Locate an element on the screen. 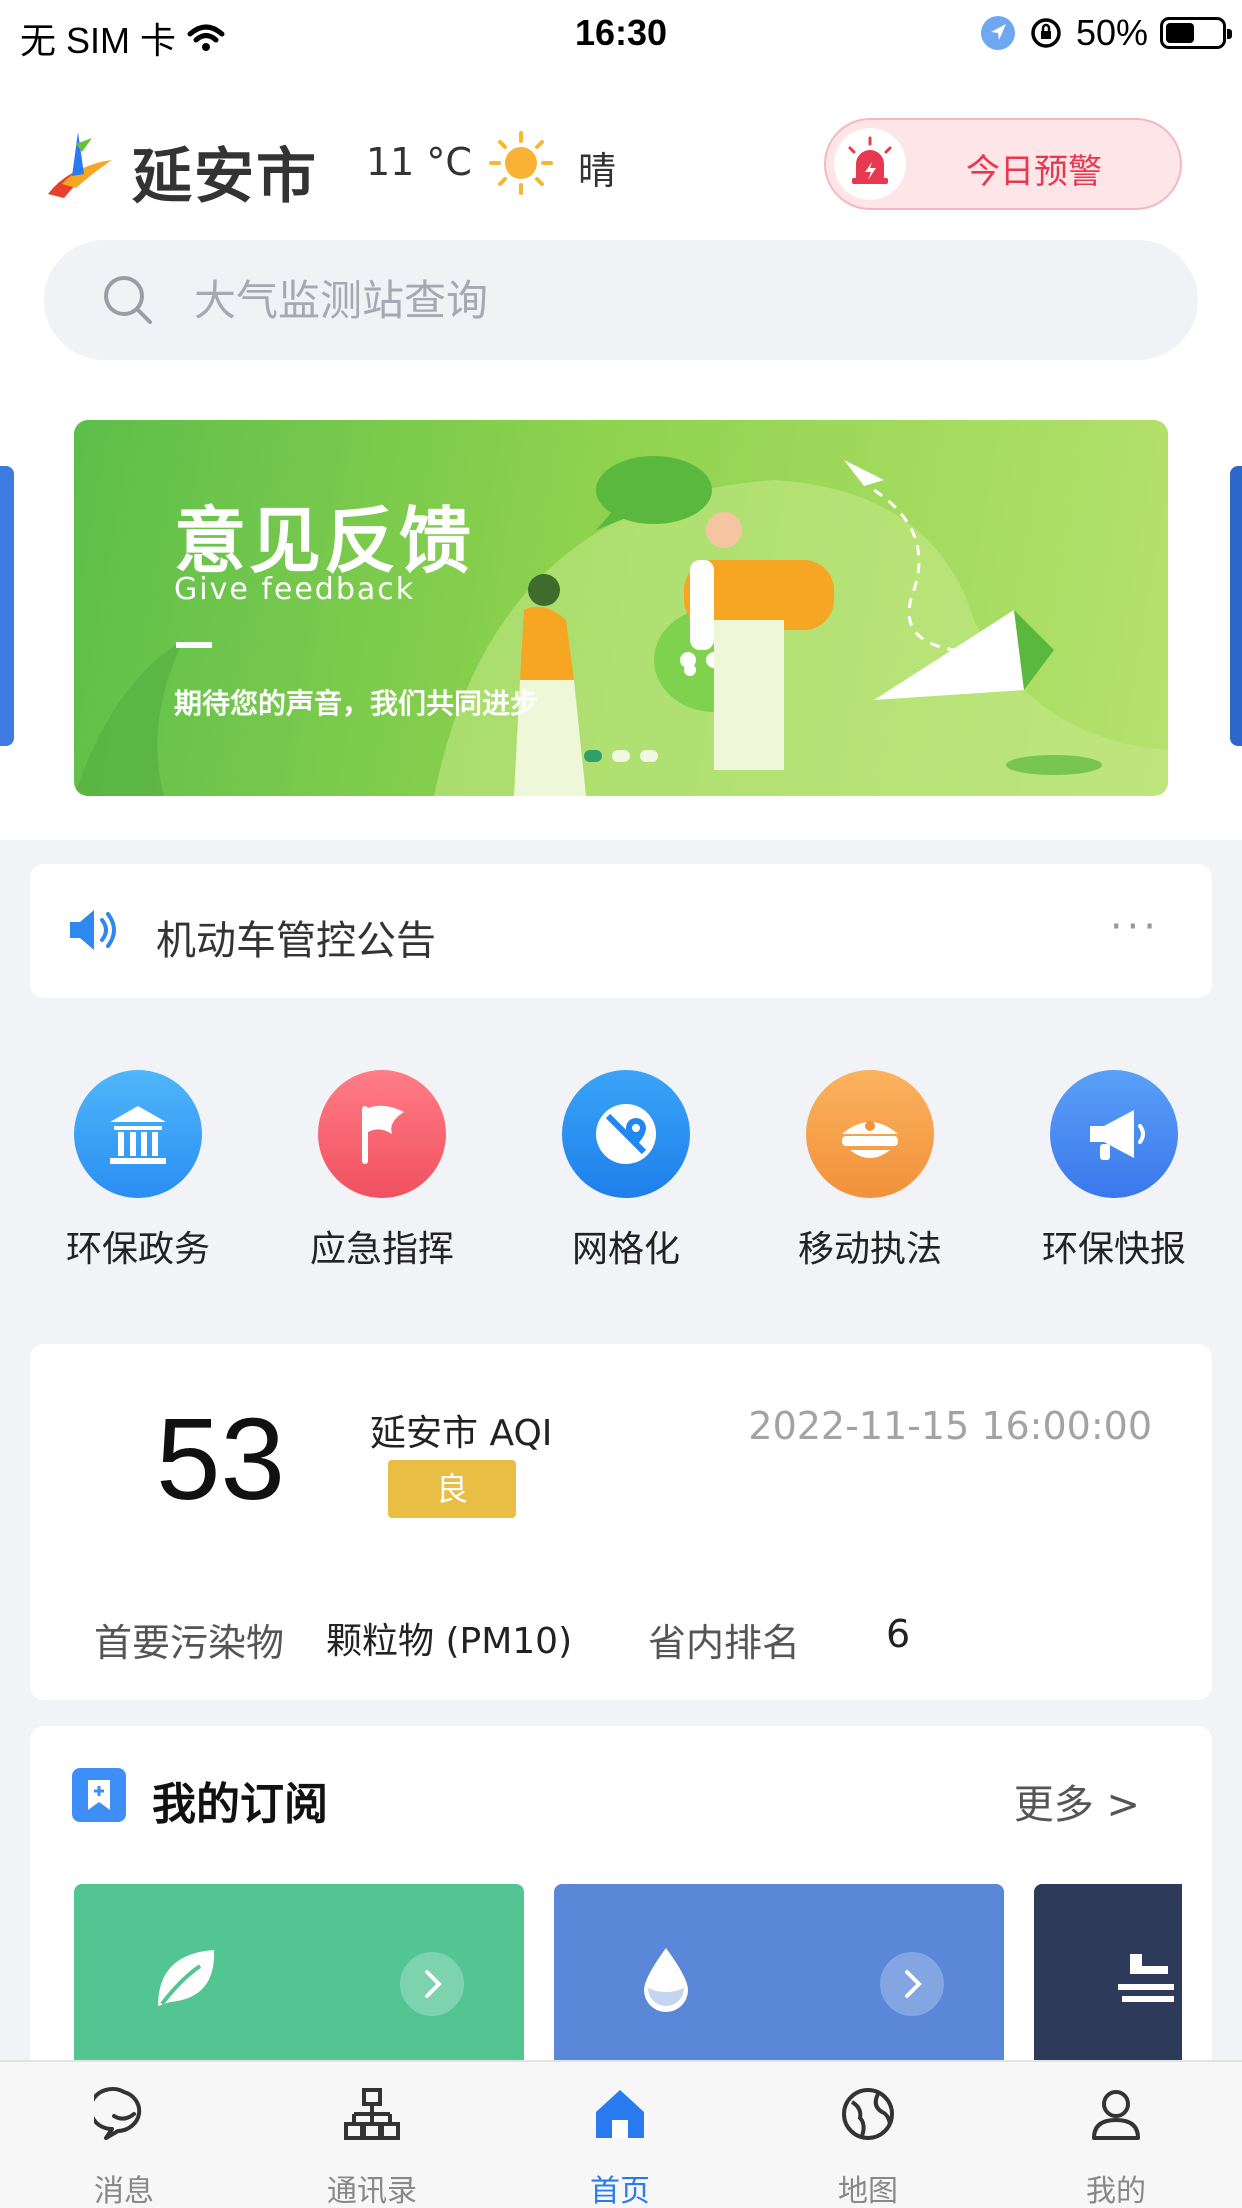  notice-text: 机动车管控公告 is located at coordinates (296, 941).